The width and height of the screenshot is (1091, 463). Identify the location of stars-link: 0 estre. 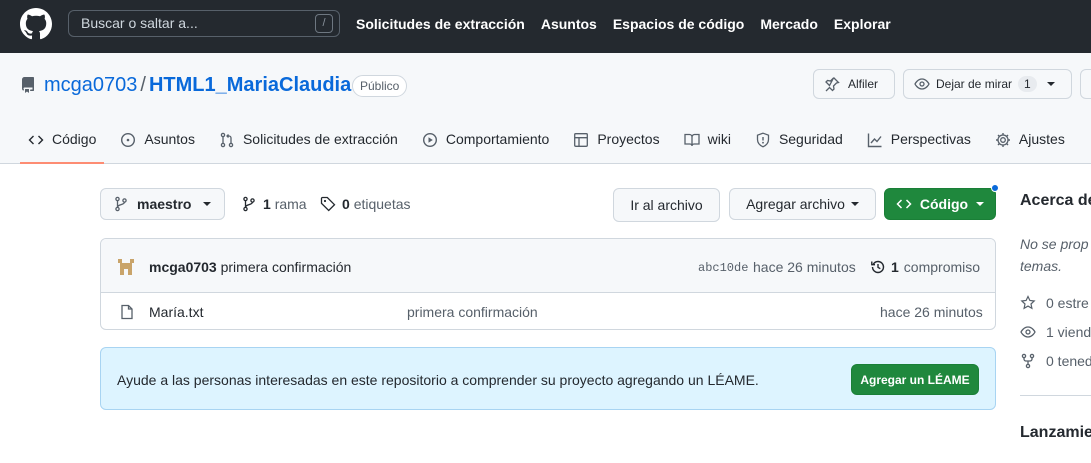
(1054, 303).